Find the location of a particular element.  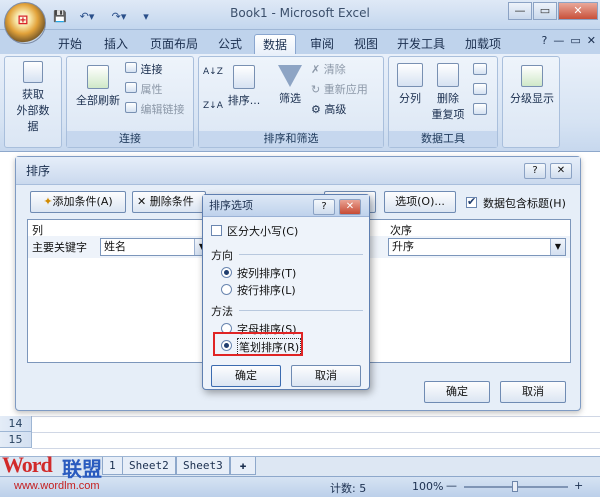

clear-button: ✗ 清除 is located at coordinates (328, 69).